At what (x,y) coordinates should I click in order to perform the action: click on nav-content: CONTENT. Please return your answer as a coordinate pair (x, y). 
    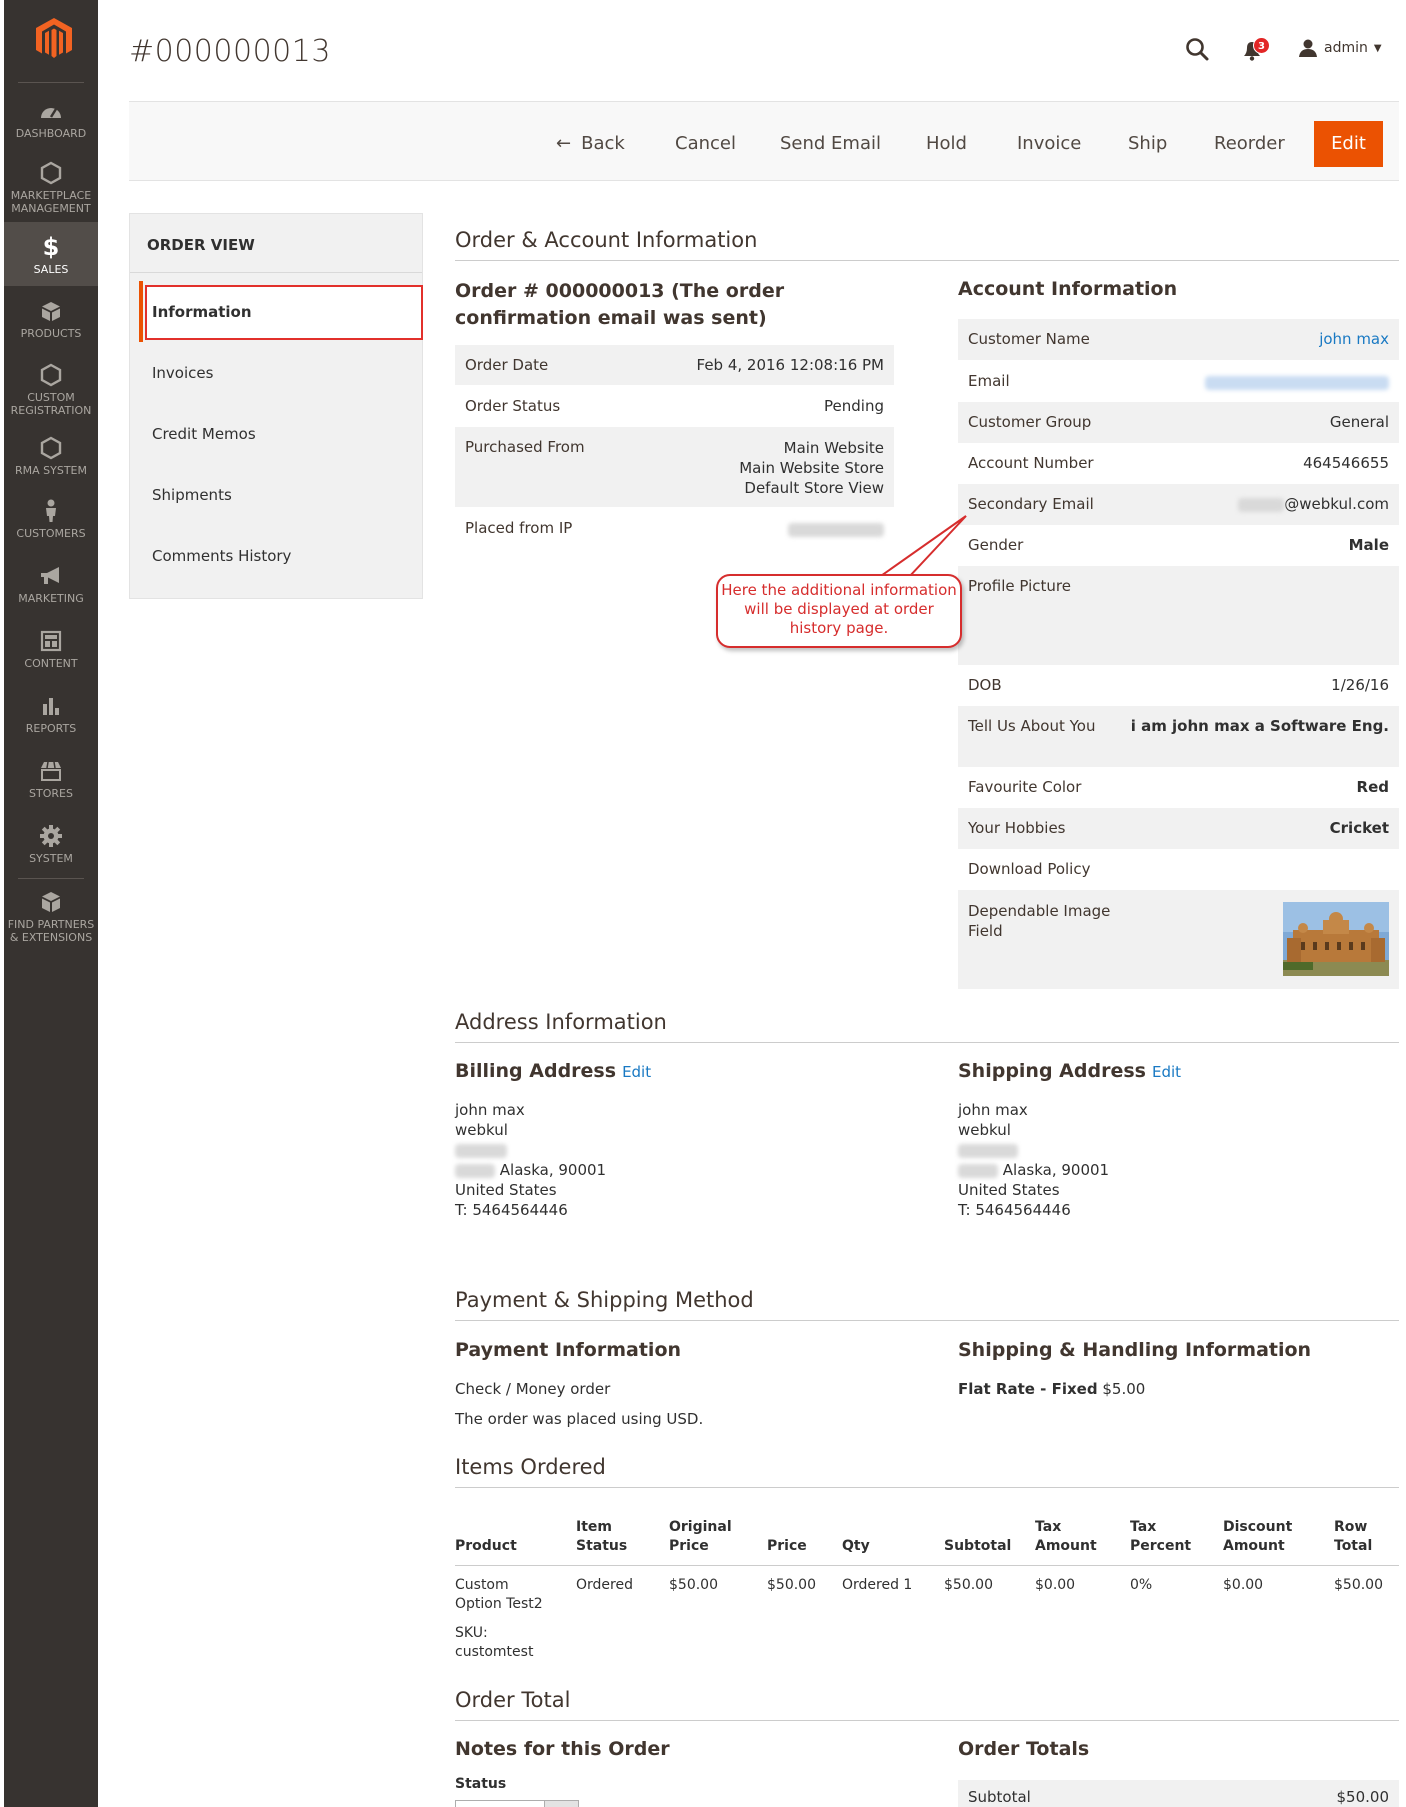
    Looking at the image, I should click on (51, 651).